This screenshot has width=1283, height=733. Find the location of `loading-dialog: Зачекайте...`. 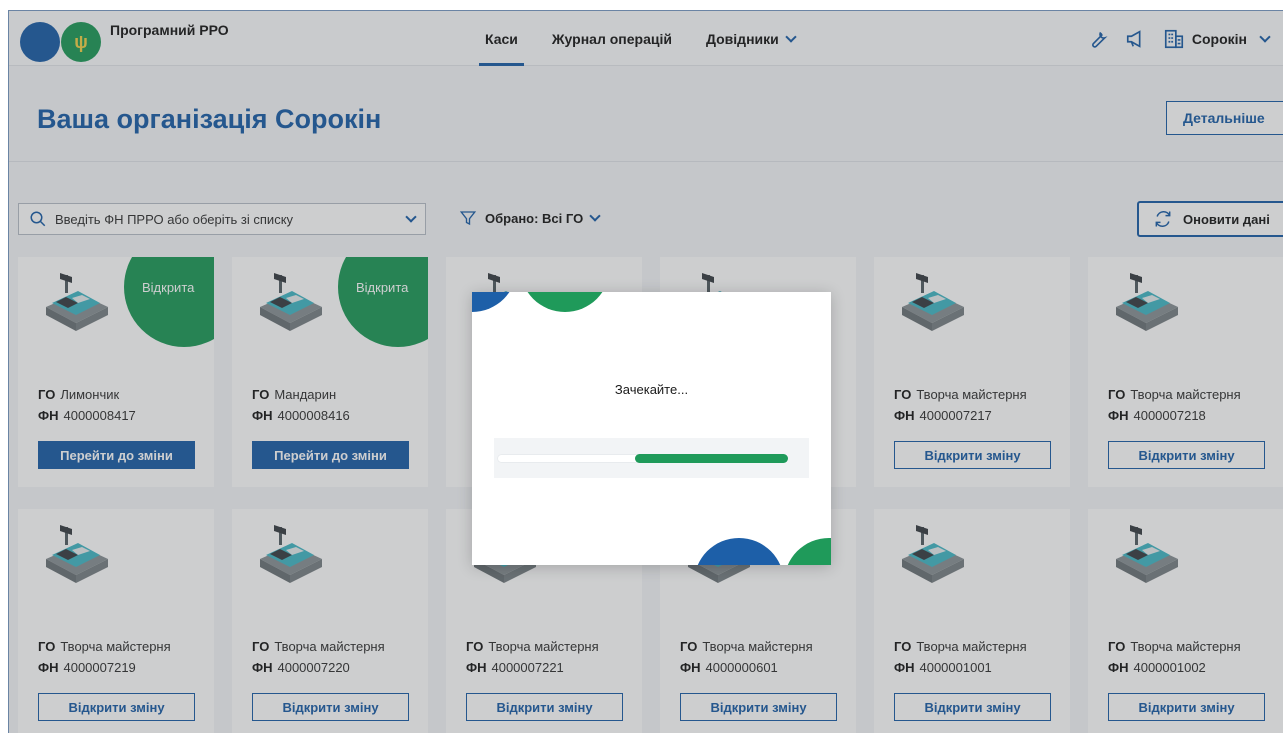

loading-dialog: Зачекайте... is located at coordinates (651, 428).